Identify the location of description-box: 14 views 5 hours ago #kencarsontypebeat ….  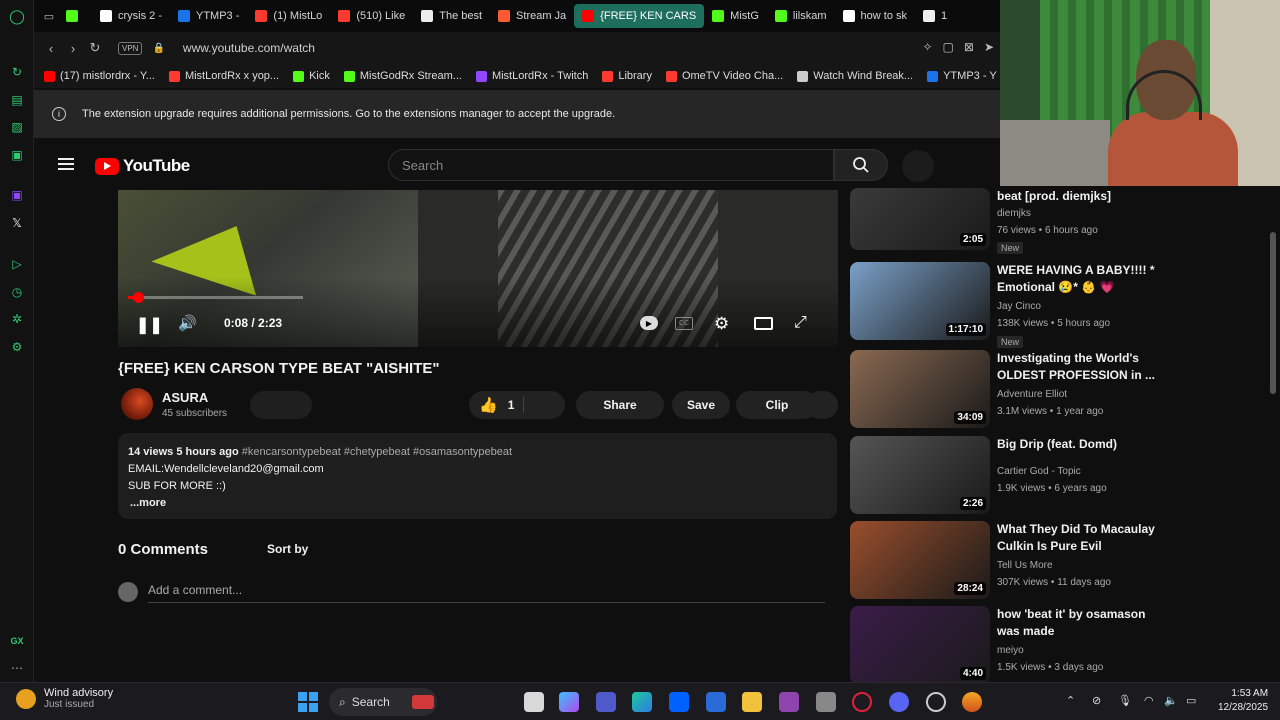
(477, 476).